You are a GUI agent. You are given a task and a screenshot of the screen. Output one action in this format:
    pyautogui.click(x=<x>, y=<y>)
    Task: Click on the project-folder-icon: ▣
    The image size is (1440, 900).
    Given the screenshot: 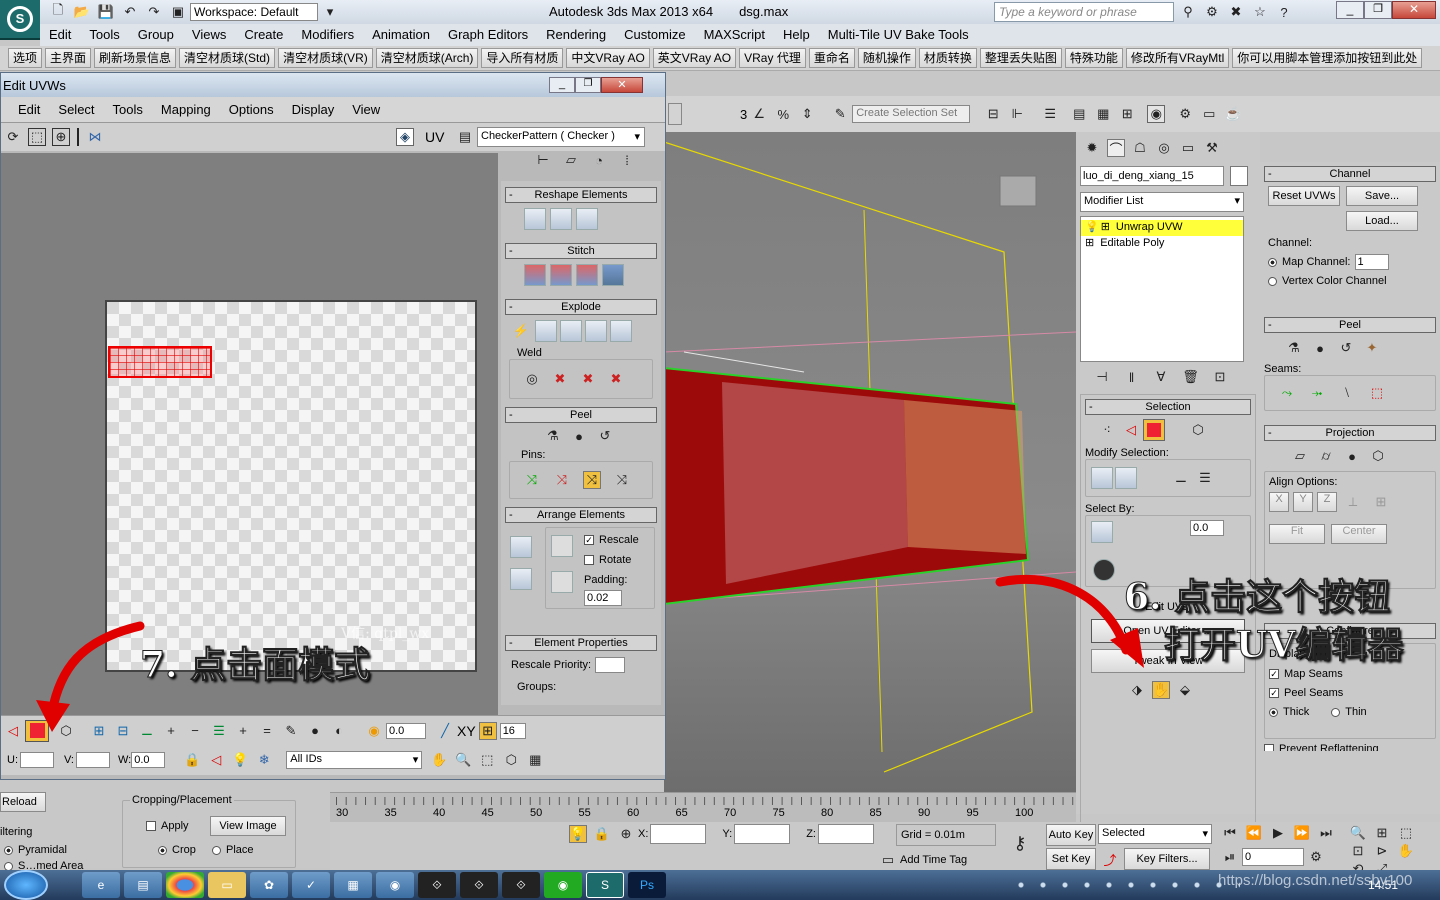 What is the action you would take?
    pyautogui.click(x=178, y=12)
    